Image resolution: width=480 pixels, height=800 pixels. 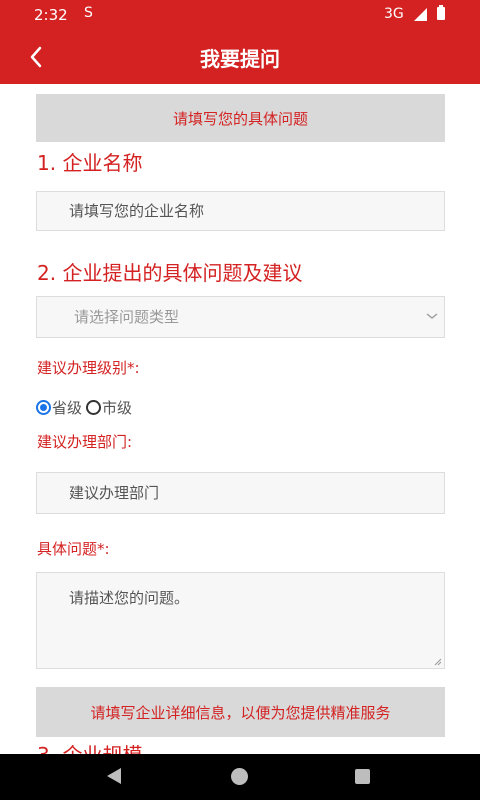 I want to click on page-title: 我要提问, so click(x=240, y=59).